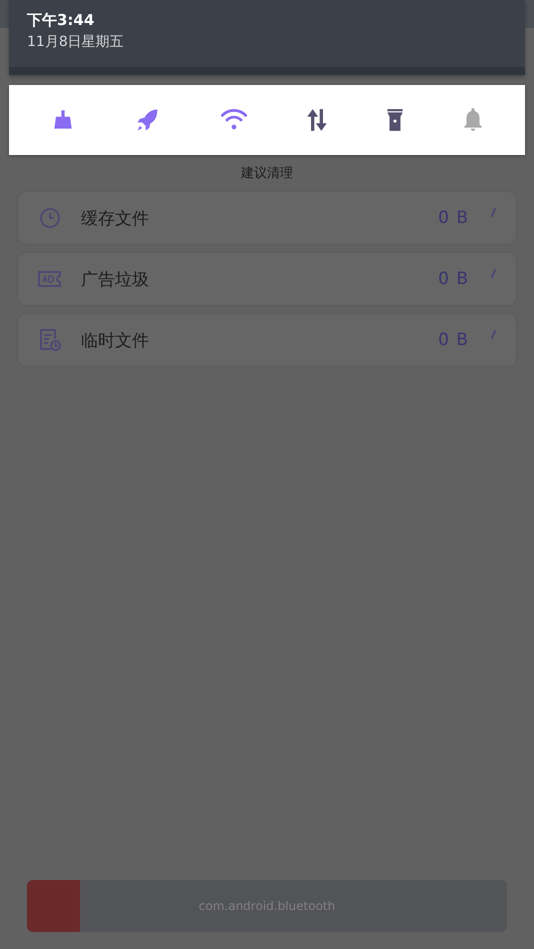 This screenshot has width=534, height=949. Describe the element at coordinates (50, 218) in the screenshot. I see `clock-icon` at that location.